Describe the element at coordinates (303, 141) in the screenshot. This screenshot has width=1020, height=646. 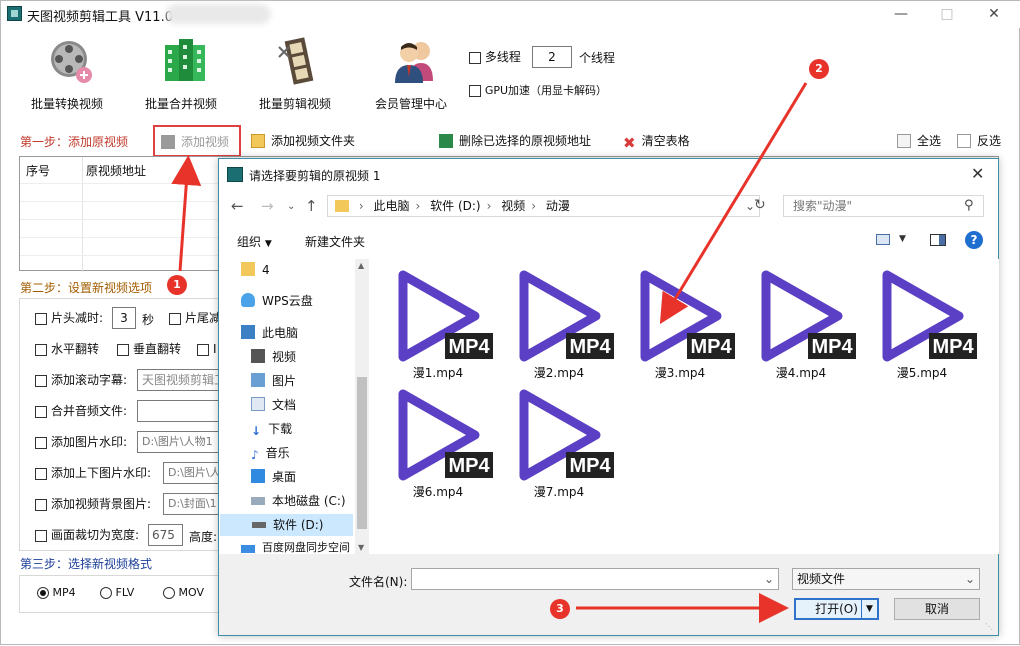
I see `add-folder-button: 添加视频文件夹` at that location.